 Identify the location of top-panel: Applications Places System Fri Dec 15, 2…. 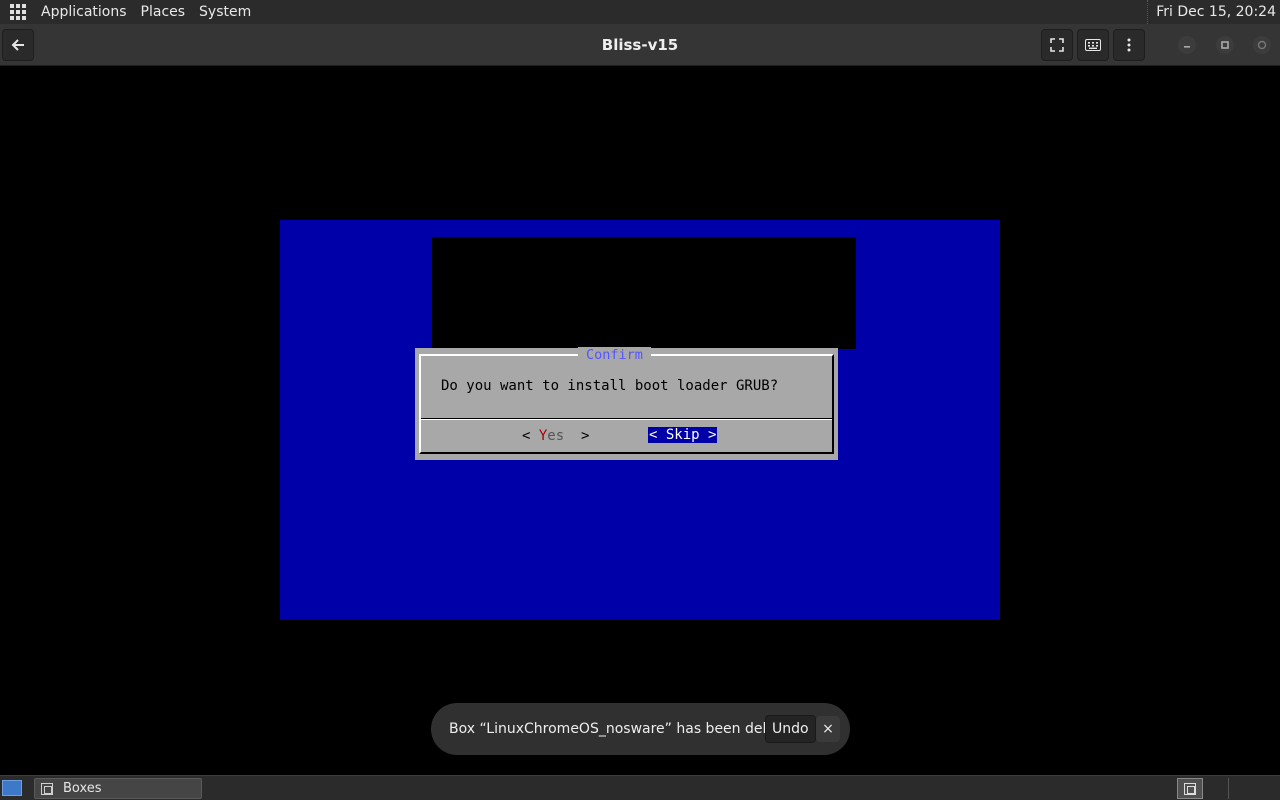
(640, 12).